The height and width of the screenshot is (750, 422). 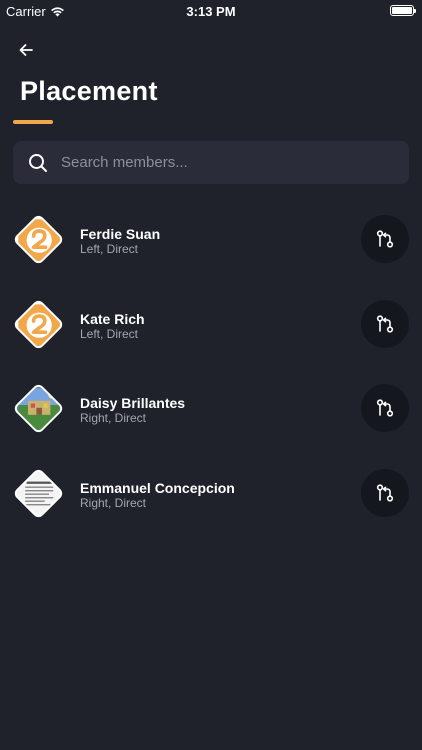 I want to click on search-bar, so click(x=211, y=162).